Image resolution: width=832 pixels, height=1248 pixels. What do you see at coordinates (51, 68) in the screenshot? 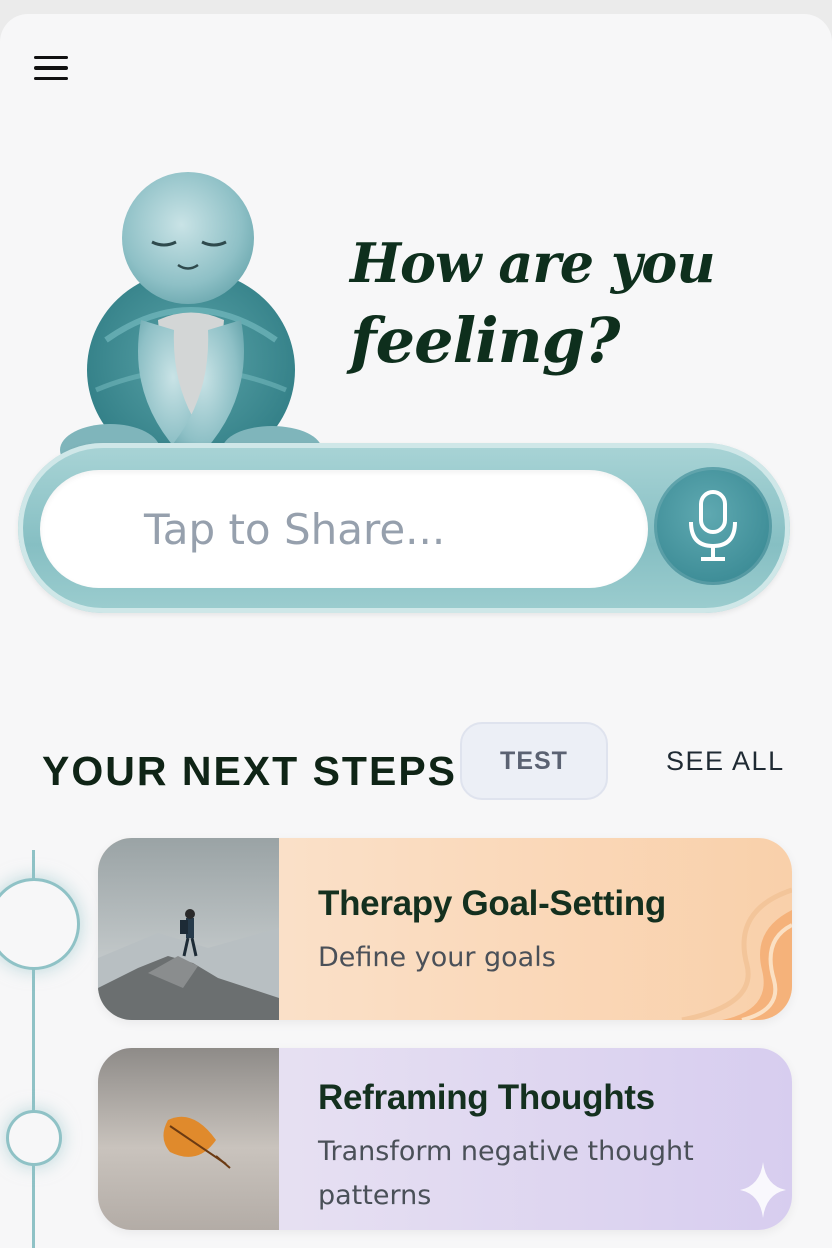
I see `hamburger-menu-icon` at bounding box center [51, 68].